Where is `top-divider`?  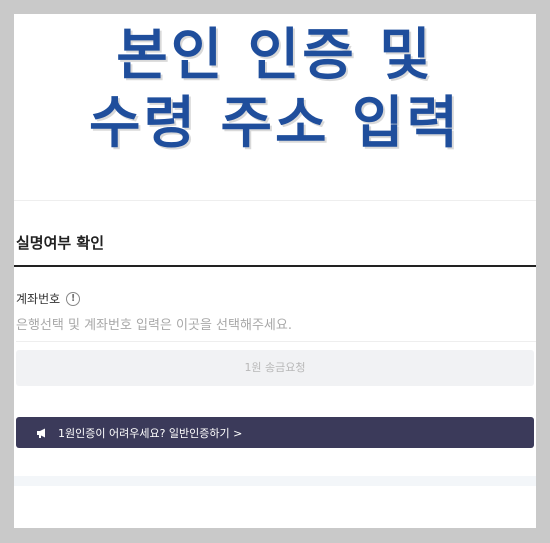 top-divider is located at coordinates (275, 200).